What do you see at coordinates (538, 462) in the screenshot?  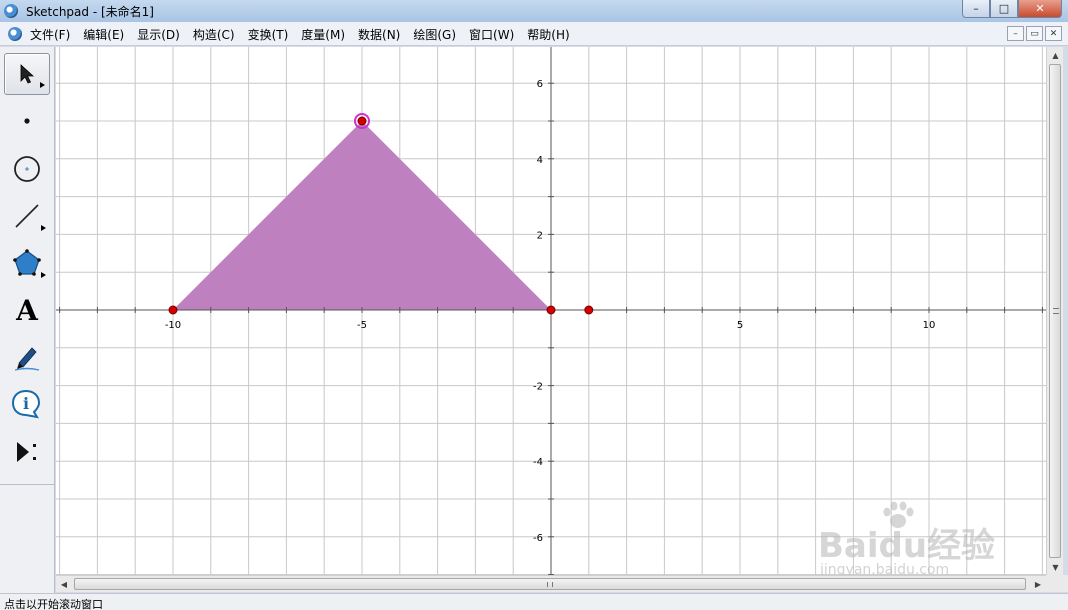 I see `y-tick-label: -4` at bounding box center [538, 462].